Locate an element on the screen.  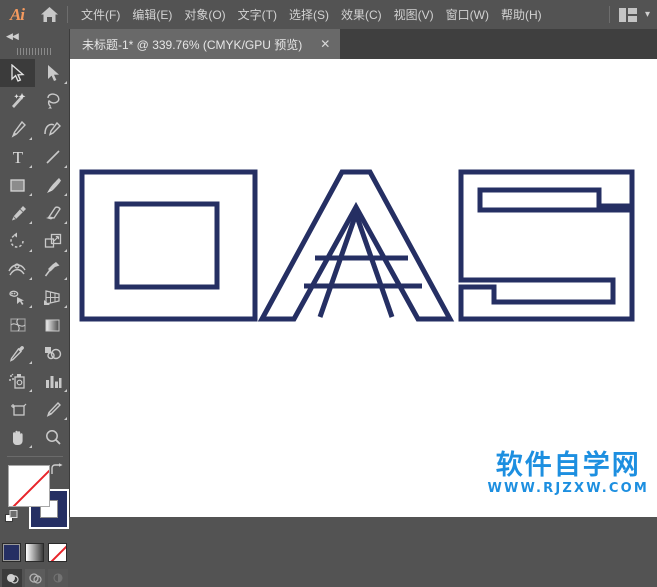
swap-fill-stroke-icon is located at coordinates (57, 472).